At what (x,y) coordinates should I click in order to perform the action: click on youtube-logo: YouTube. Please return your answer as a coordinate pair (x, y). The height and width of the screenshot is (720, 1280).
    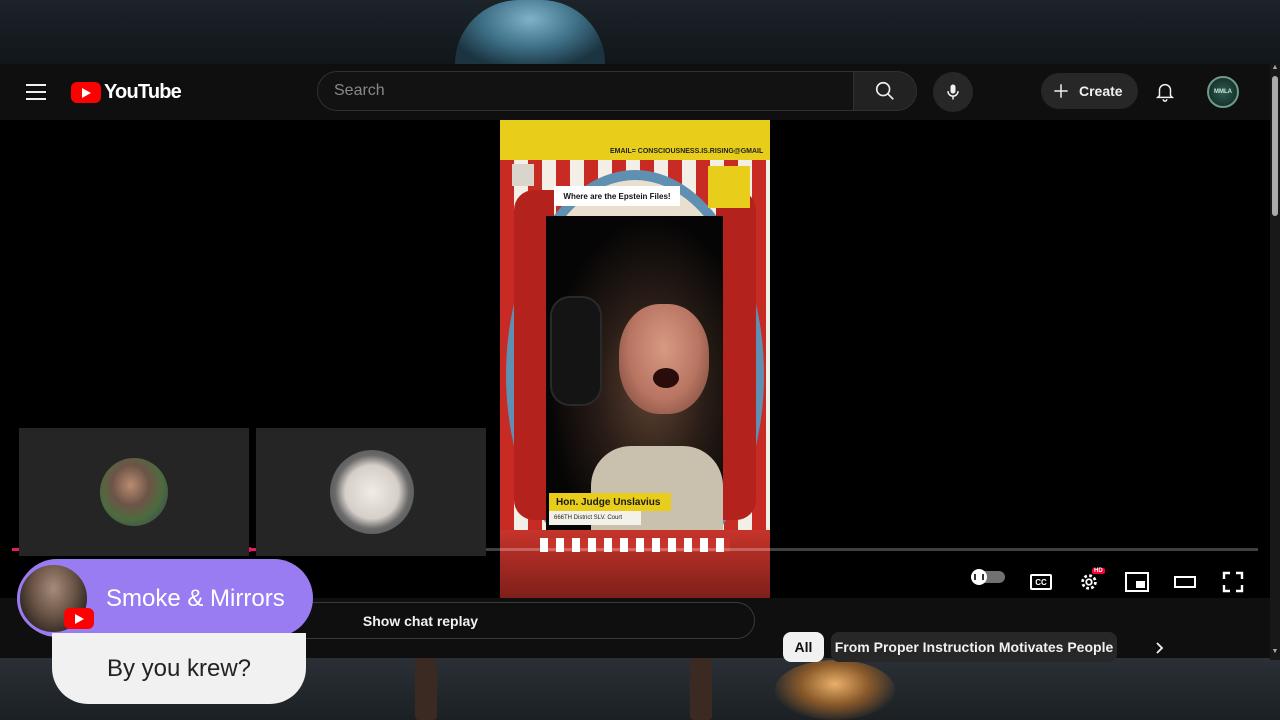
    Looking at the image, I should click on (126, 92).